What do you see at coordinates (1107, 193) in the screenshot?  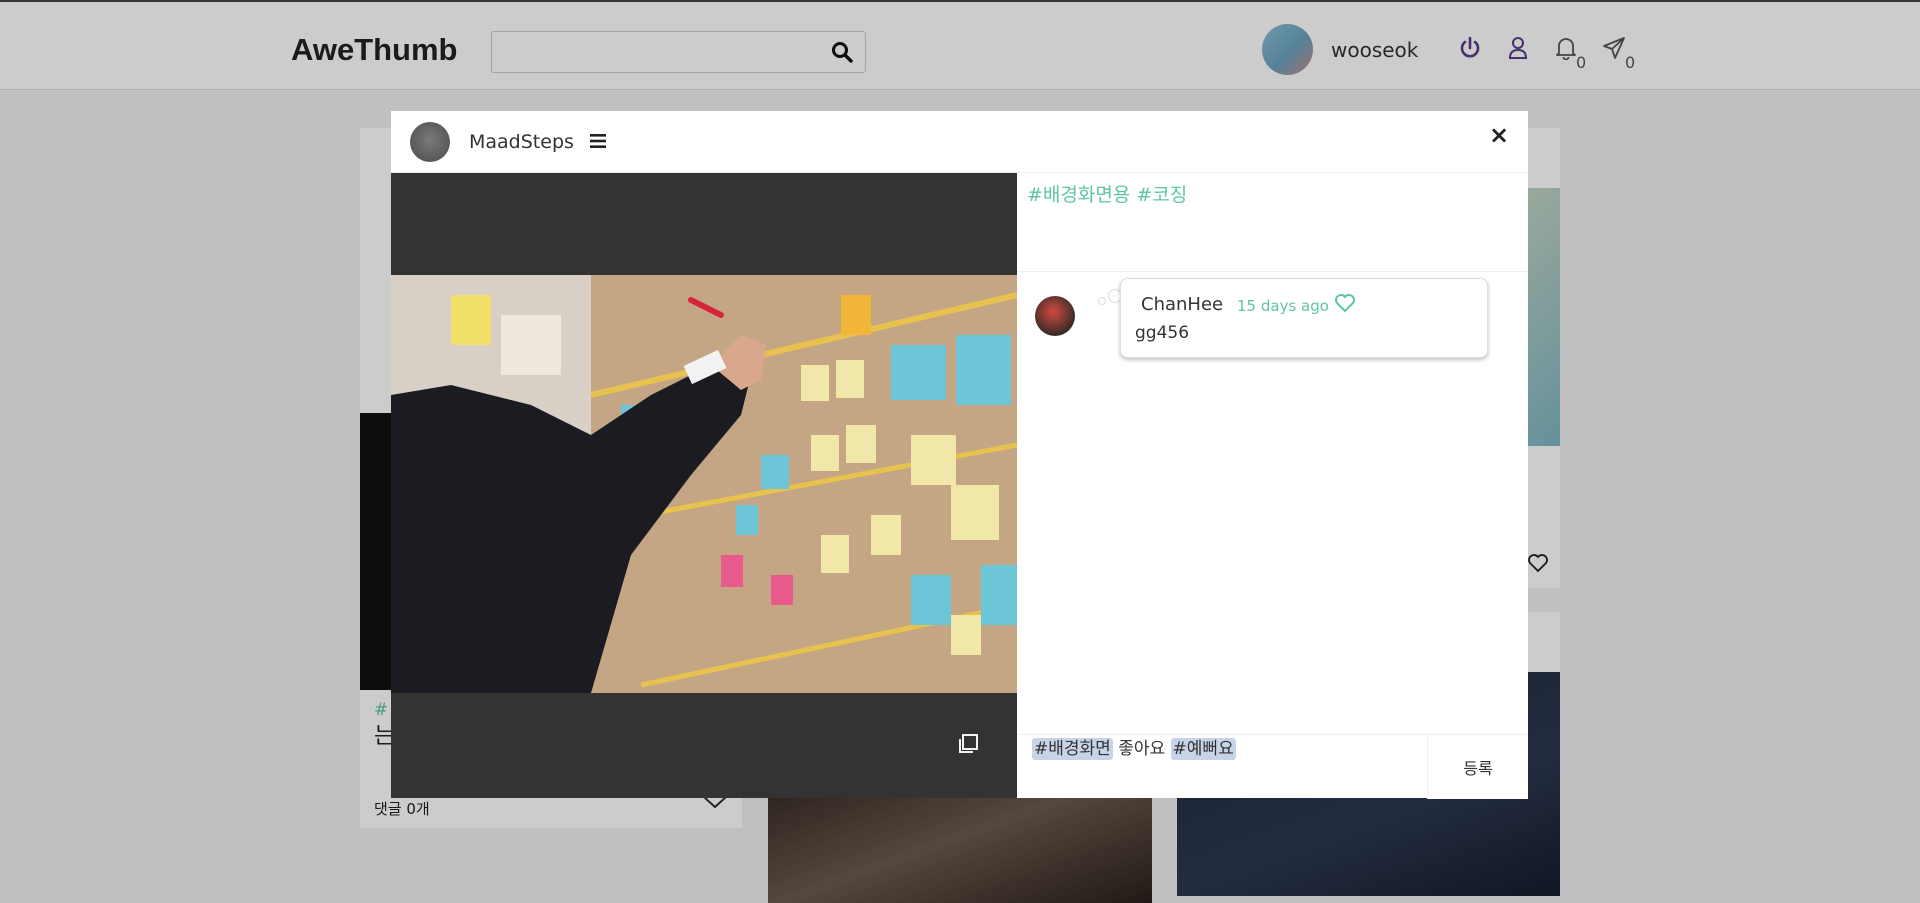 I see `post-hashtags: #배경화면용 #코징` at bounding box center [1107, 193].